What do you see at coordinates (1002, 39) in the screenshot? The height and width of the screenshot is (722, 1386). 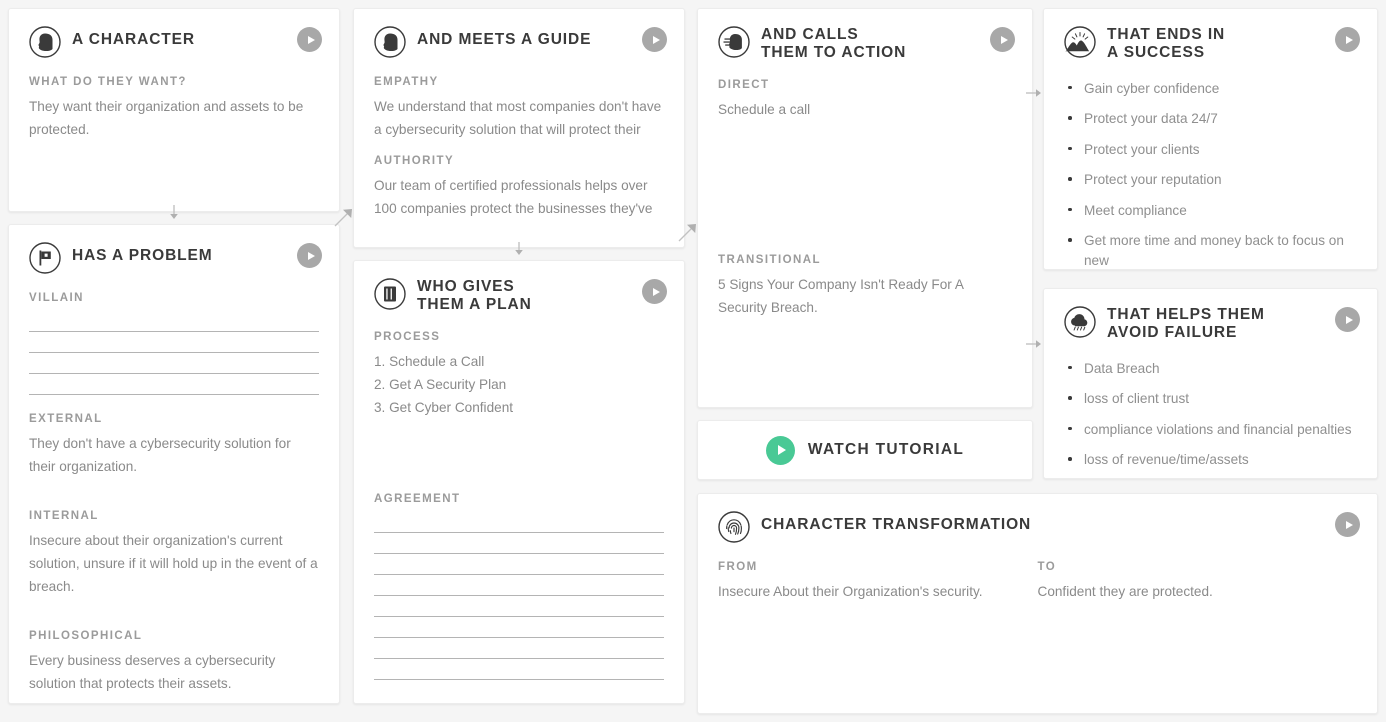 I see `play-button-action` at bounding box center [1002, 39].